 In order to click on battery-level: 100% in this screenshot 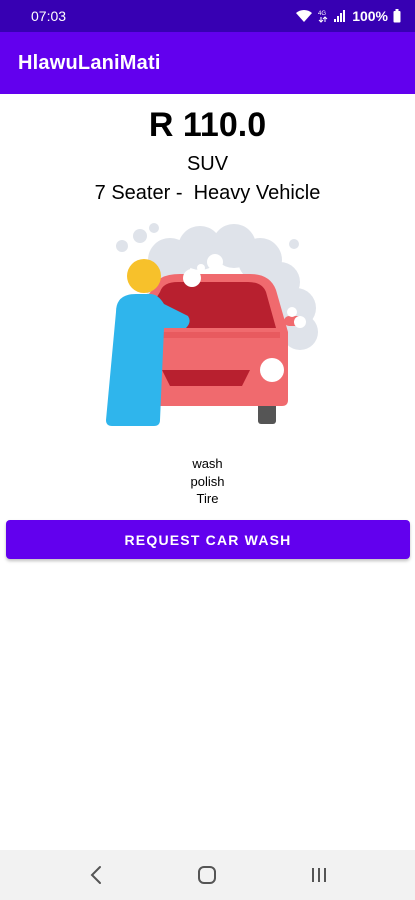, I will do `click(370, 16)`.